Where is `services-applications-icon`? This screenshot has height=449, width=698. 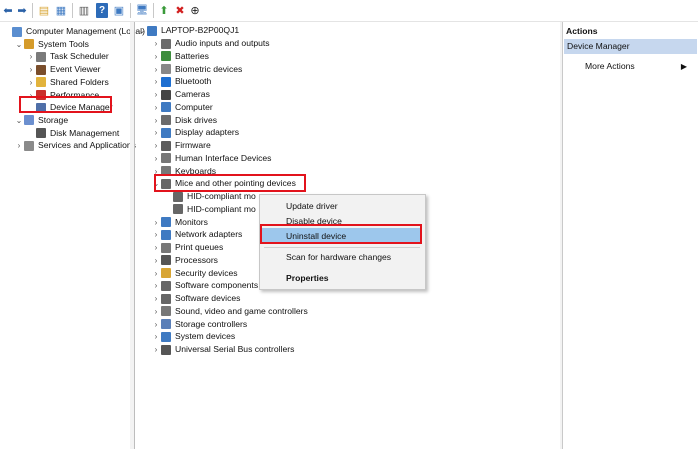
services-applications-icon is located at coordinates (29, 145).